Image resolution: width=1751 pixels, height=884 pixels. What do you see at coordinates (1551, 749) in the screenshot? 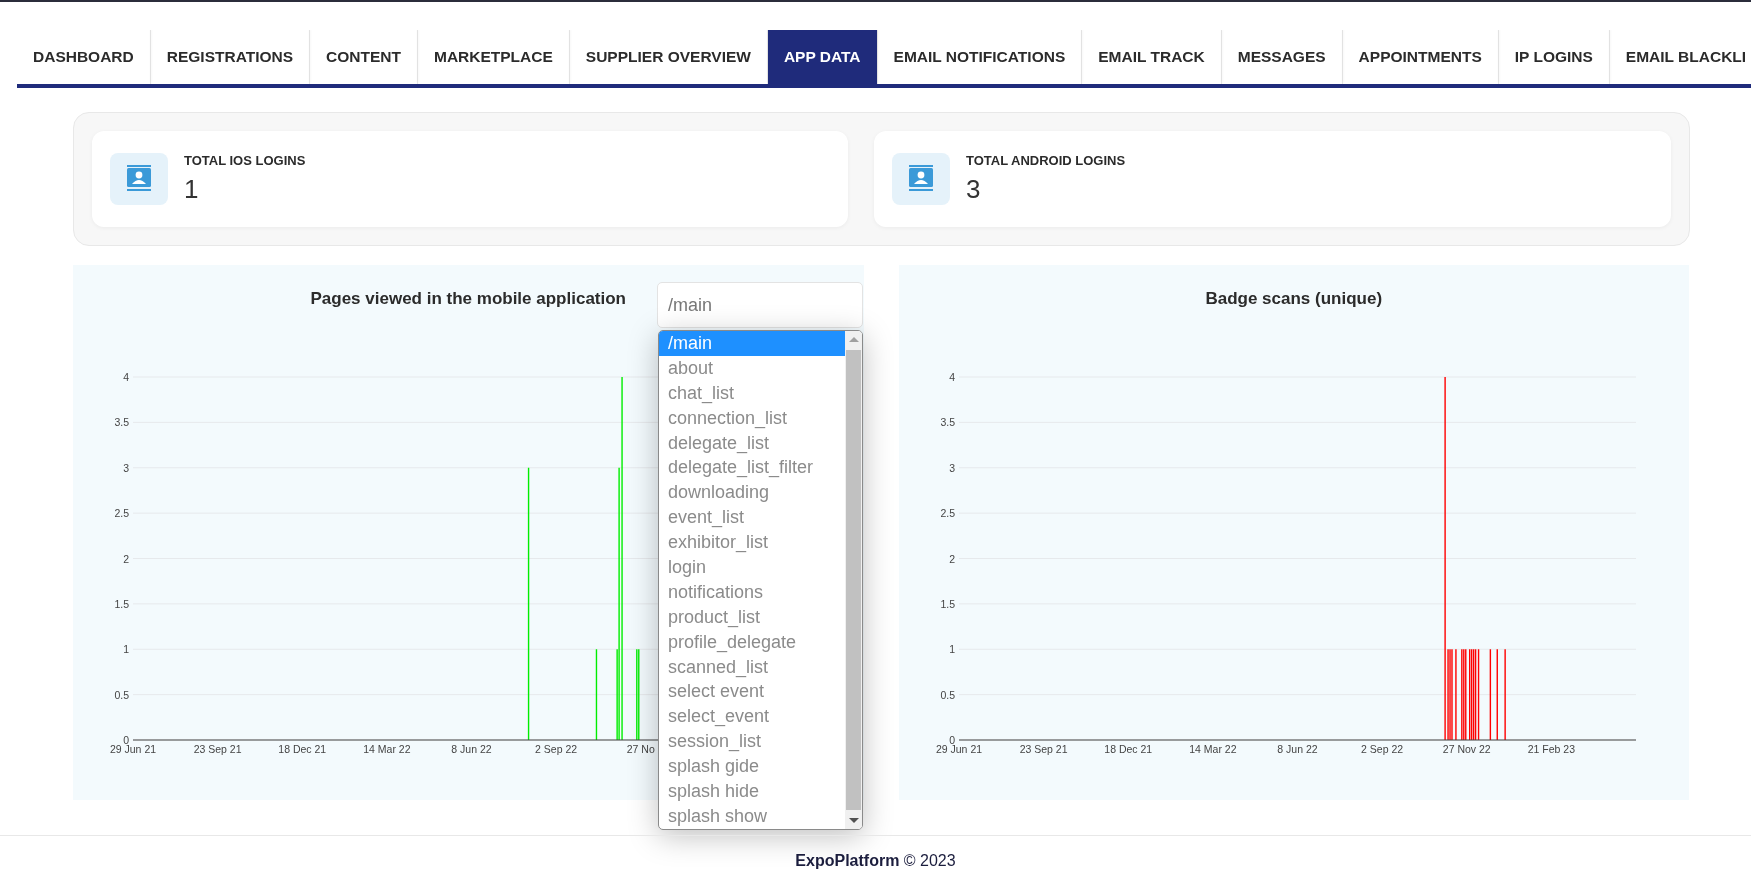
I see `x-tick-label: 21 Feb 23` at bounding box center [1551, 749].